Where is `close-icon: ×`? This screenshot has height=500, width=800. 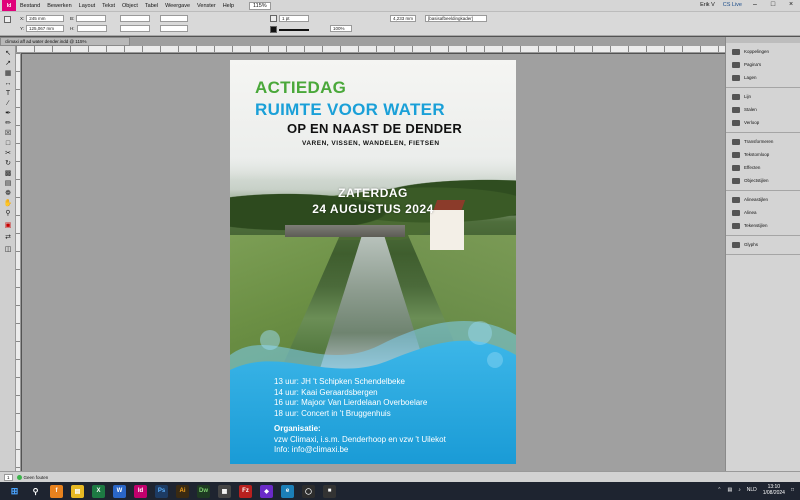 close-icon: × is located at coordinates (791, 4).